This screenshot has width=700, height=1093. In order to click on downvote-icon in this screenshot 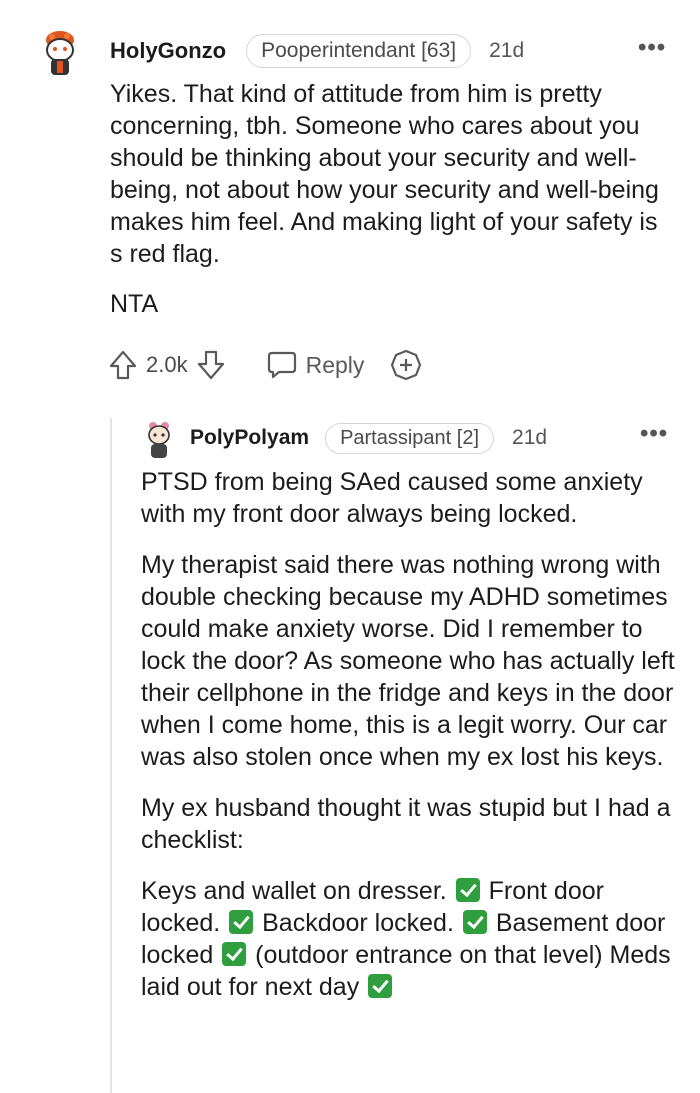, I will do `click(211, 365)`.